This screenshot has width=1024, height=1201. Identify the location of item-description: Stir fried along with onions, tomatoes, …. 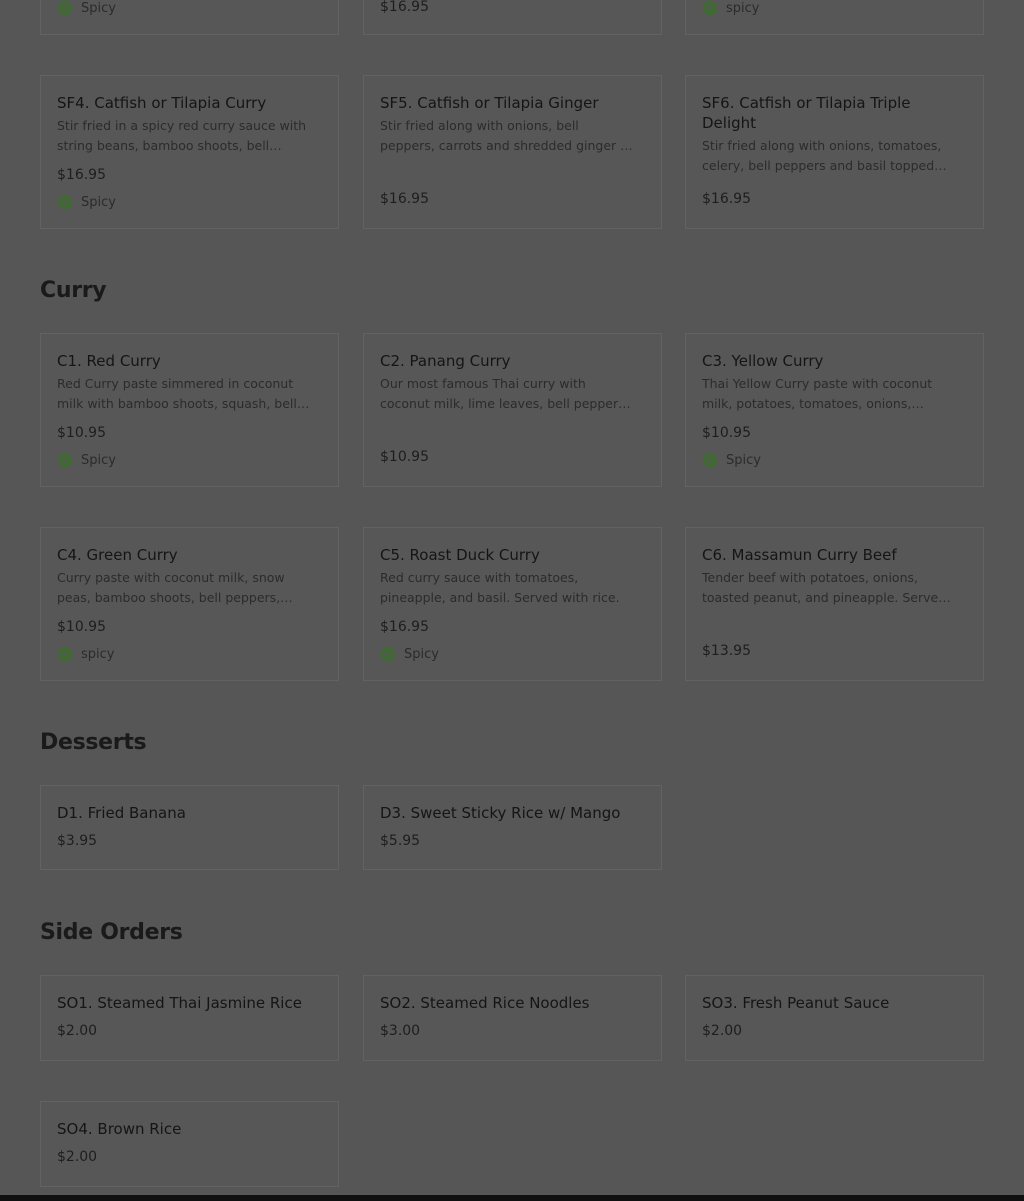
(822, 155).